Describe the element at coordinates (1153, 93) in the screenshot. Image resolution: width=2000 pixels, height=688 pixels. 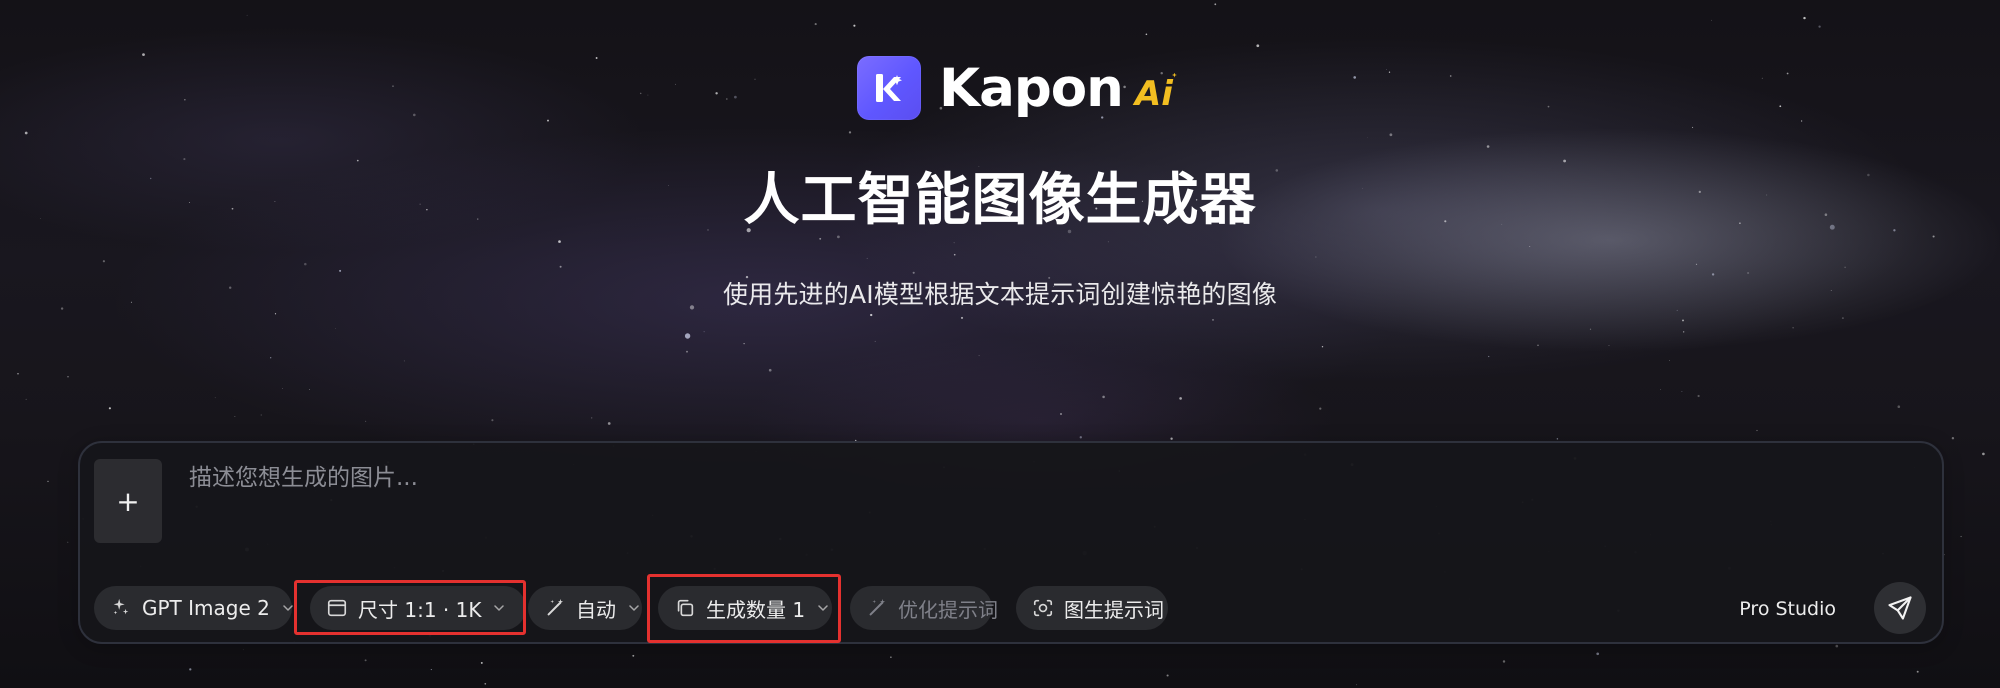
I see `brand-ai-mark: Ai` at that location.